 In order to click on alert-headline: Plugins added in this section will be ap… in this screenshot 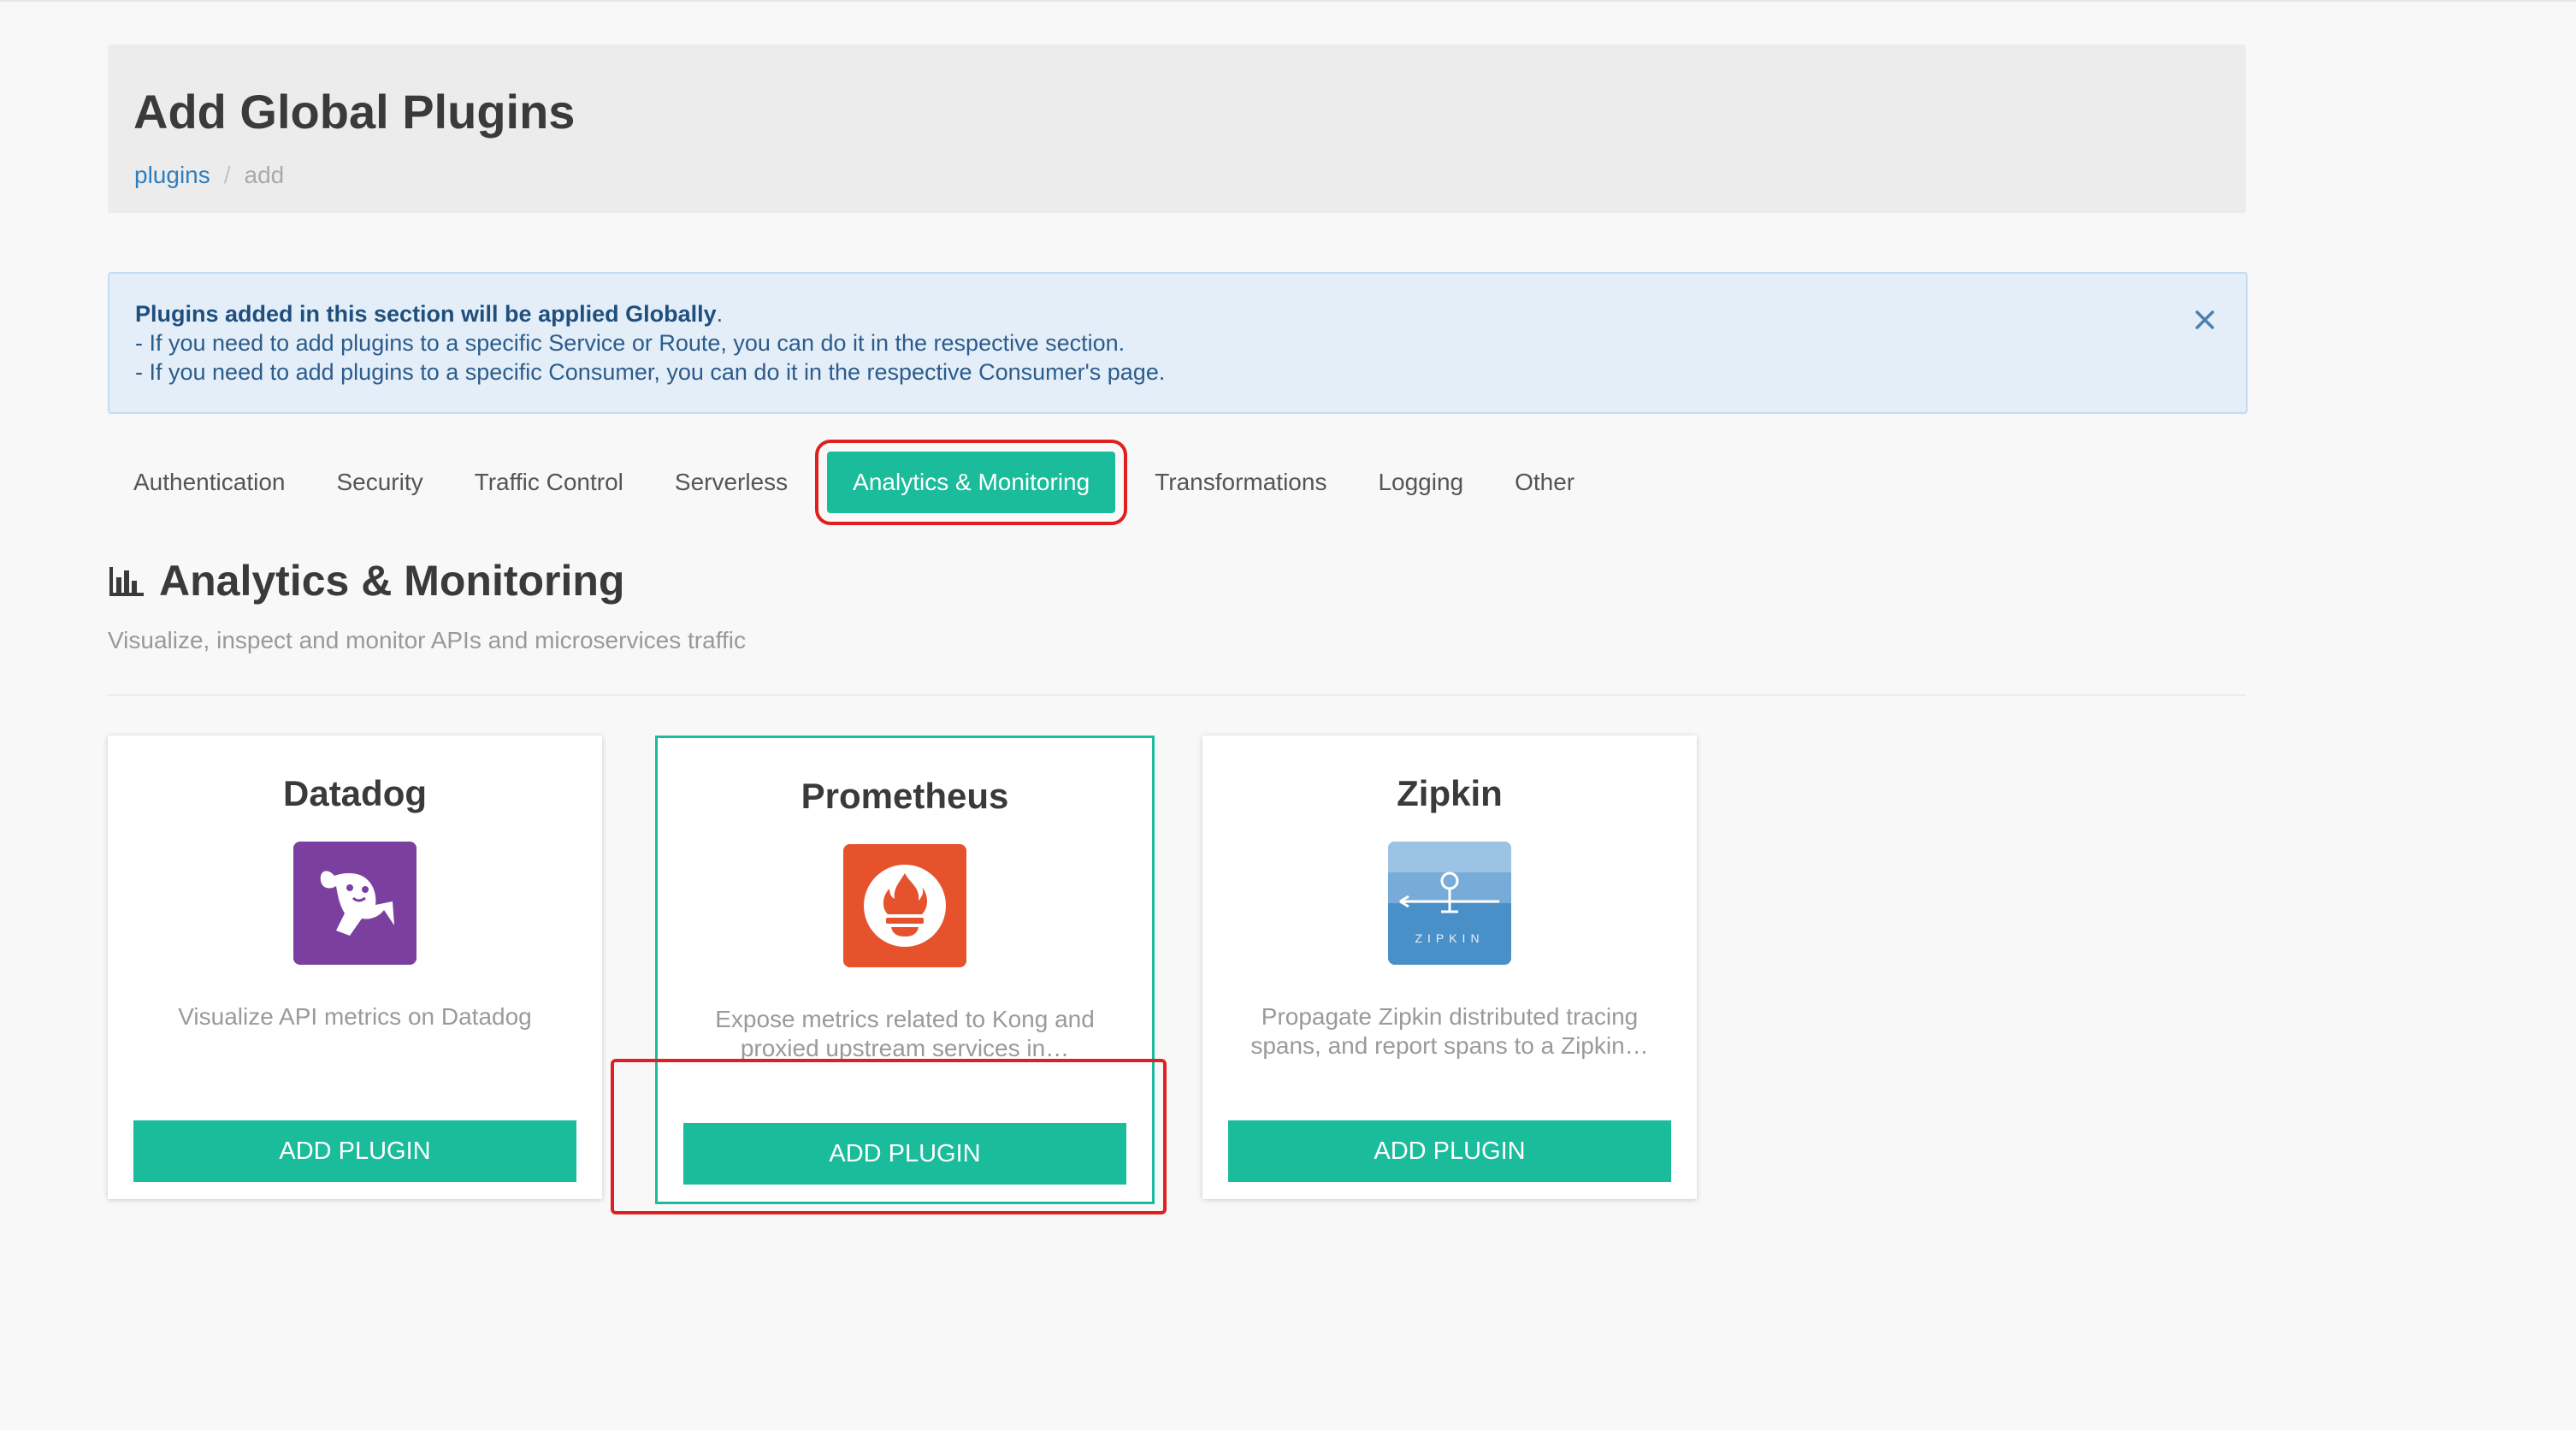, I will do `click(650, 313)`.